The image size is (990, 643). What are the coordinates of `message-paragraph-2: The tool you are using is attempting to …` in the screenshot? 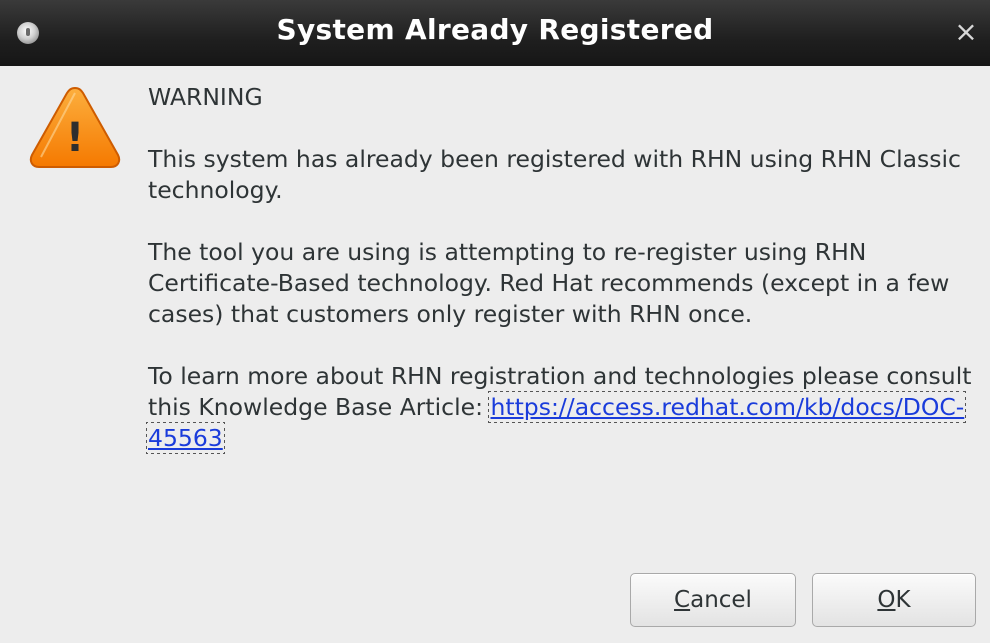 It's located at (549, 283).